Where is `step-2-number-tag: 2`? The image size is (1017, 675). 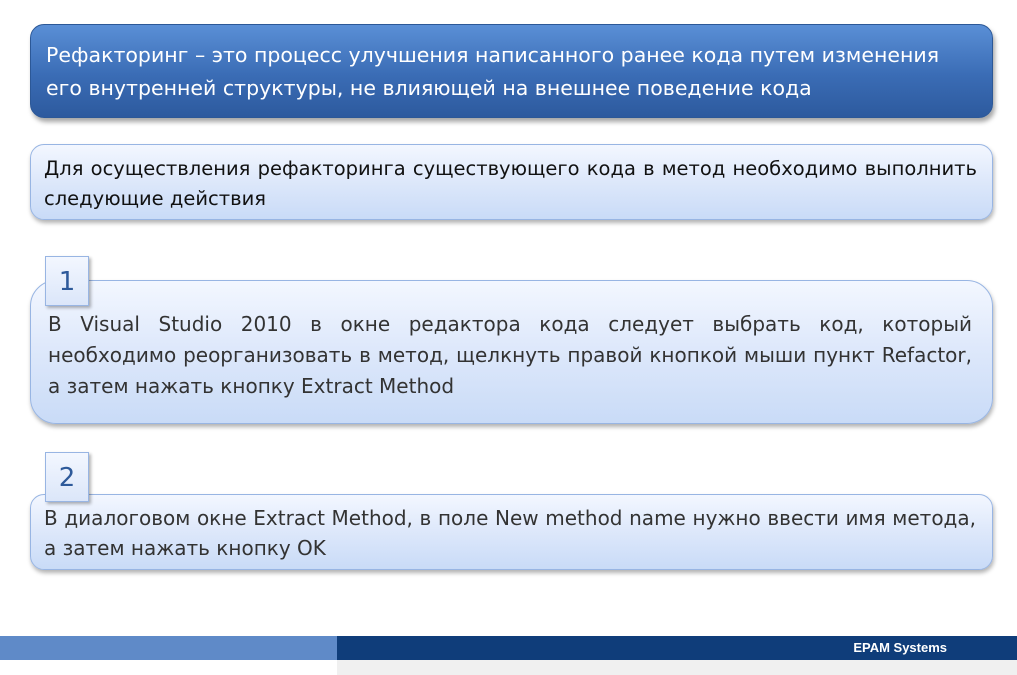
step-2-number-tag: 2 is located at coordinates (67, 477).